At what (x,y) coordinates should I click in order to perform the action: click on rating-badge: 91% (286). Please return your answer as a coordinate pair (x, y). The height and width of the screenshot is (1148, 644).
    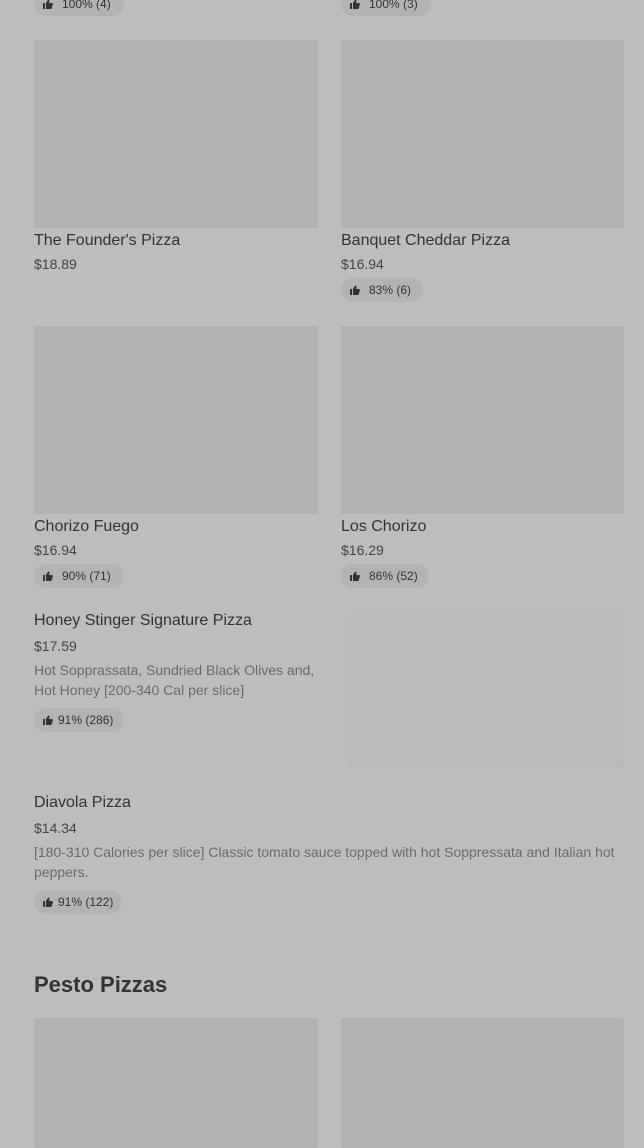
    Looking at the image, I should click on (79, 720).